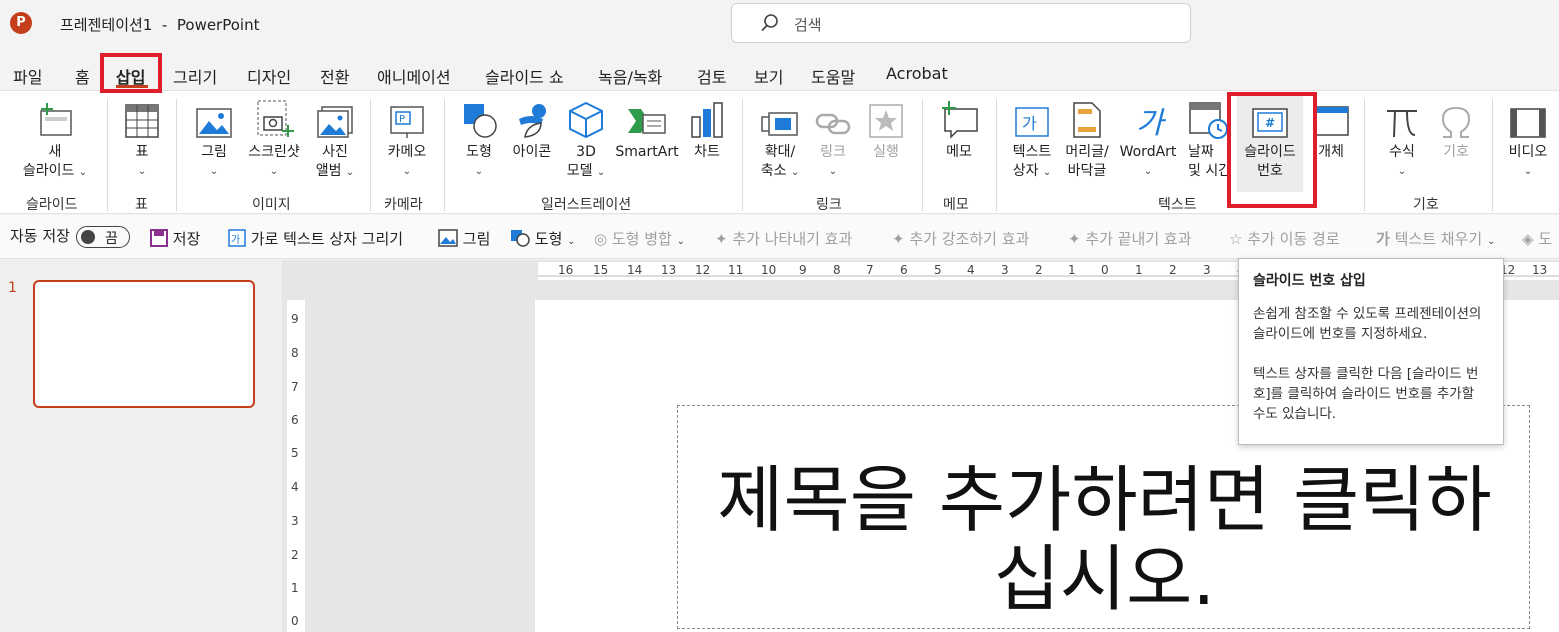 The height and width of the screenshot is (632, 1559). I want to click on ruler-label: 13, so click(669, 270).